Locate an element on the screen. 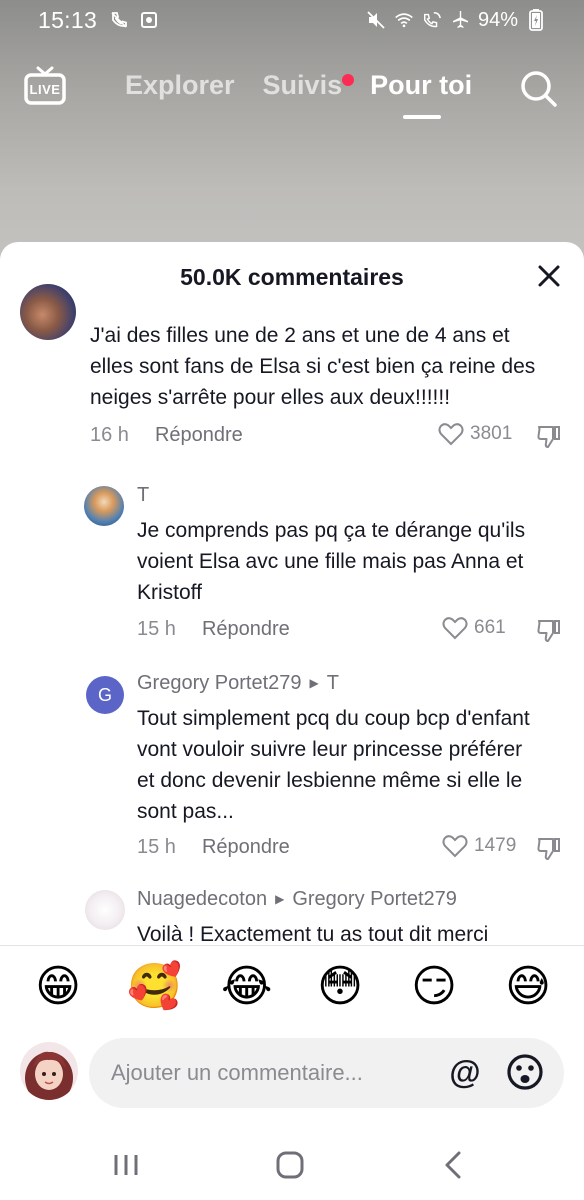  tab-suivis: Suivis is located at coordinates (308, 85).